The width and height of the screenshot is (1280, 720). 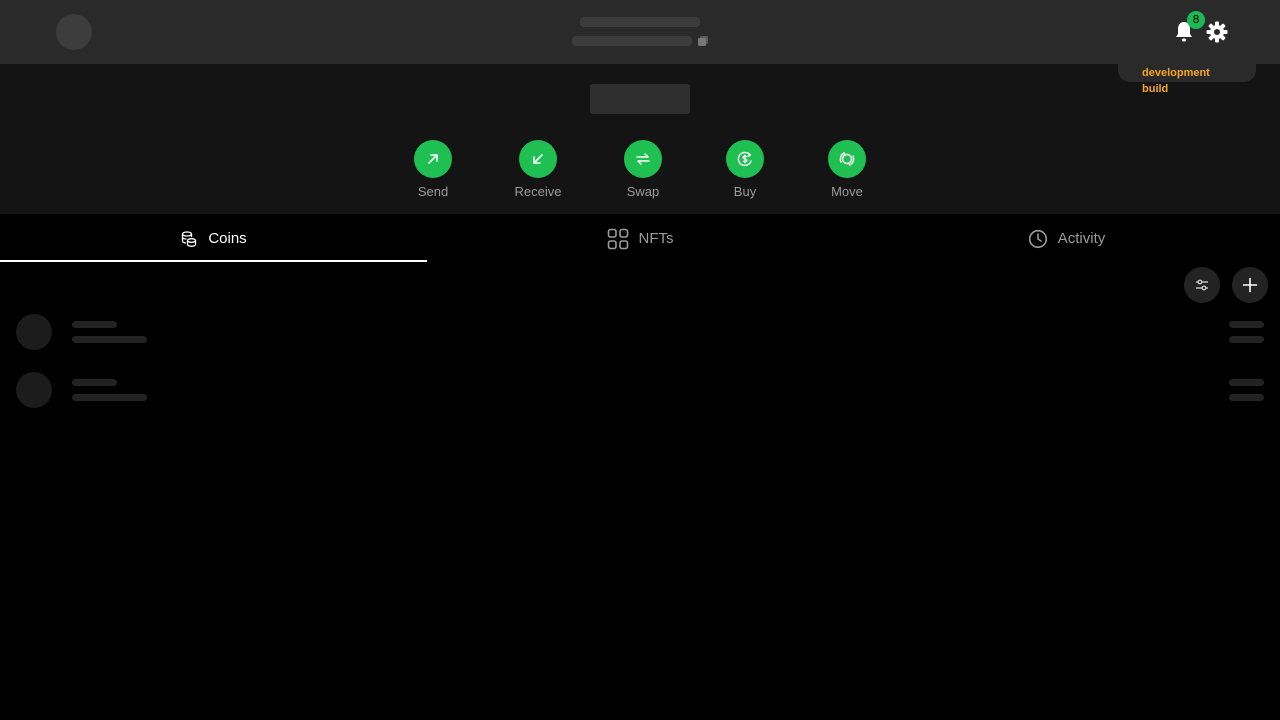 I want to click on buy-label: Buy, so click(x=745, y=191).